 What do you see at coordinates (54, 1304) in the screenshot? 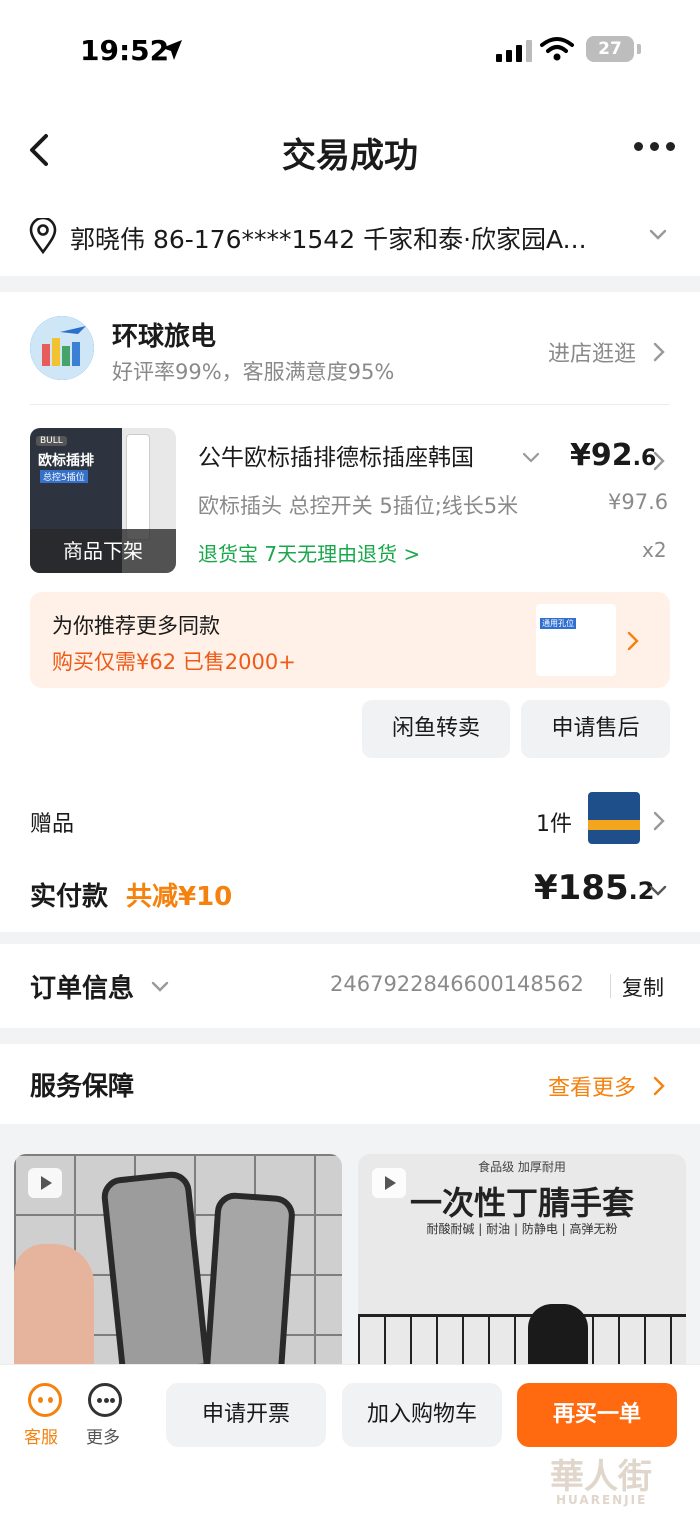
I see `hand-graphic` at bounding box center [54, 1304].